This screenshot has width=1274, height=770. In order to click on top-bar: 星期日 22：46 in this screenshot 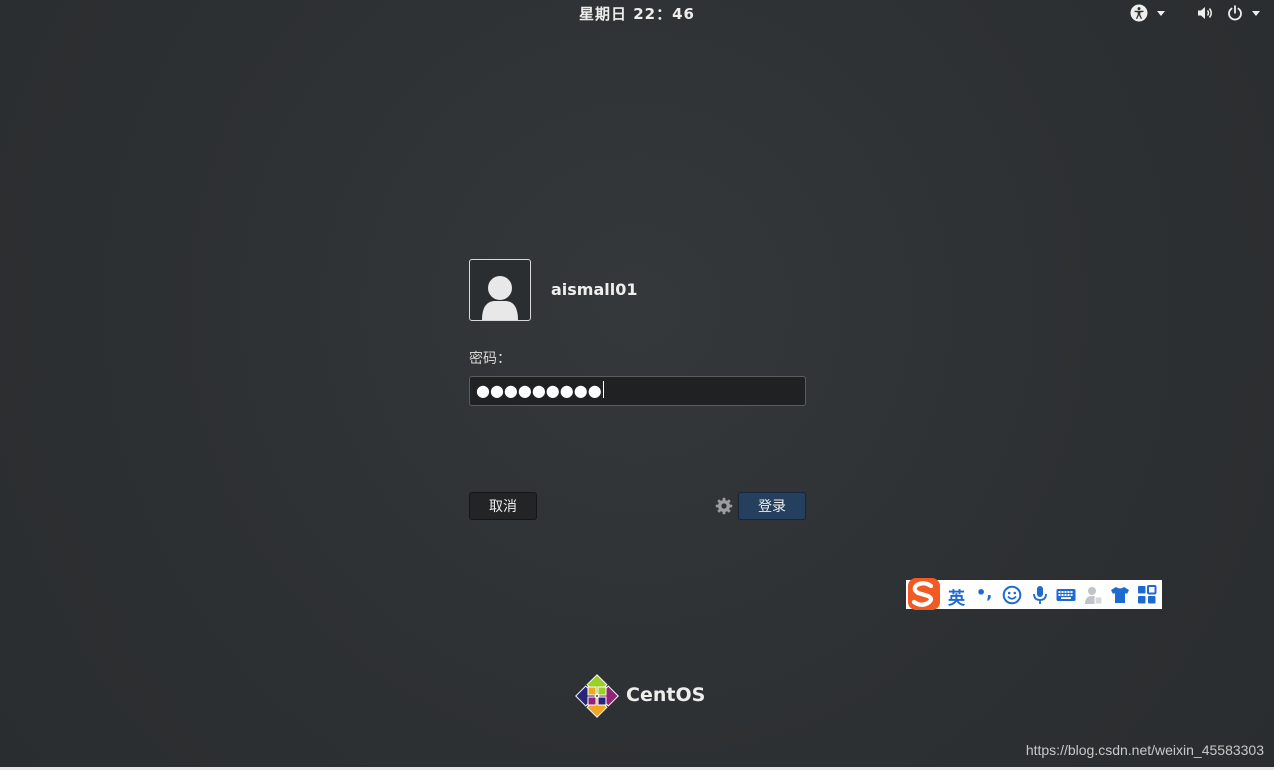, I will do `click(637, 13)`.